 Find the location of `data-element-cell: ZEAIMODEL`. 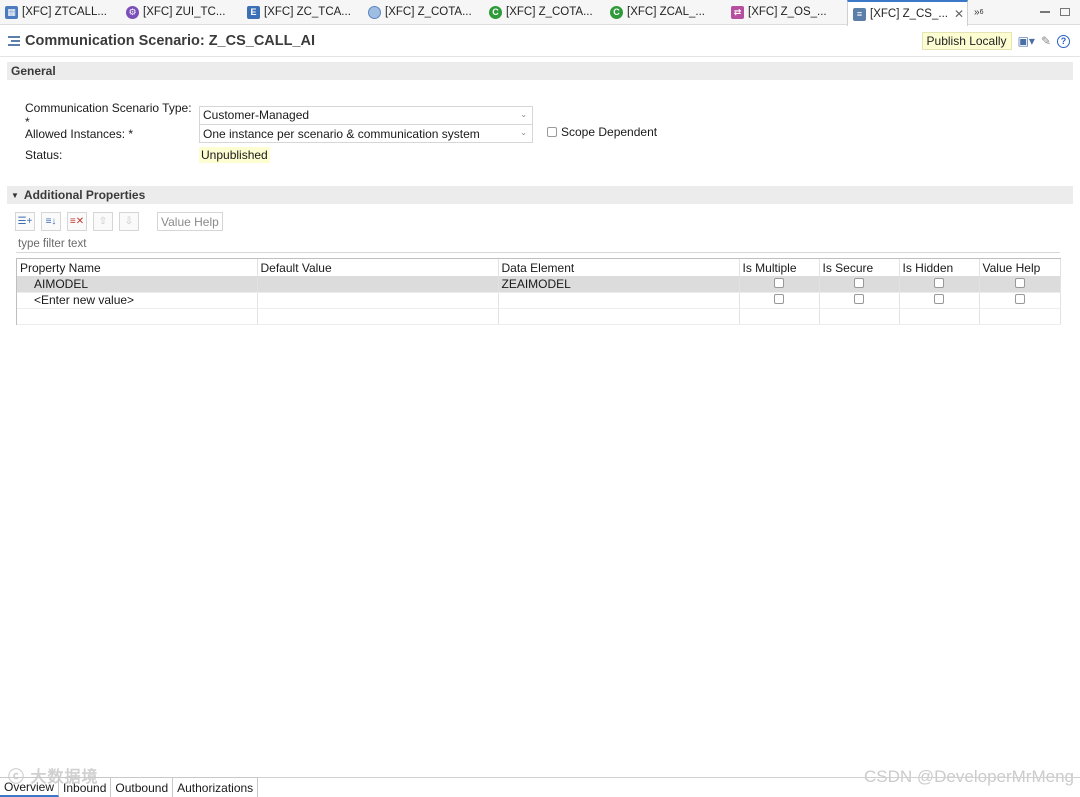

data-element-cell: ZEAIMODEL is located at coordinates (619, 284).